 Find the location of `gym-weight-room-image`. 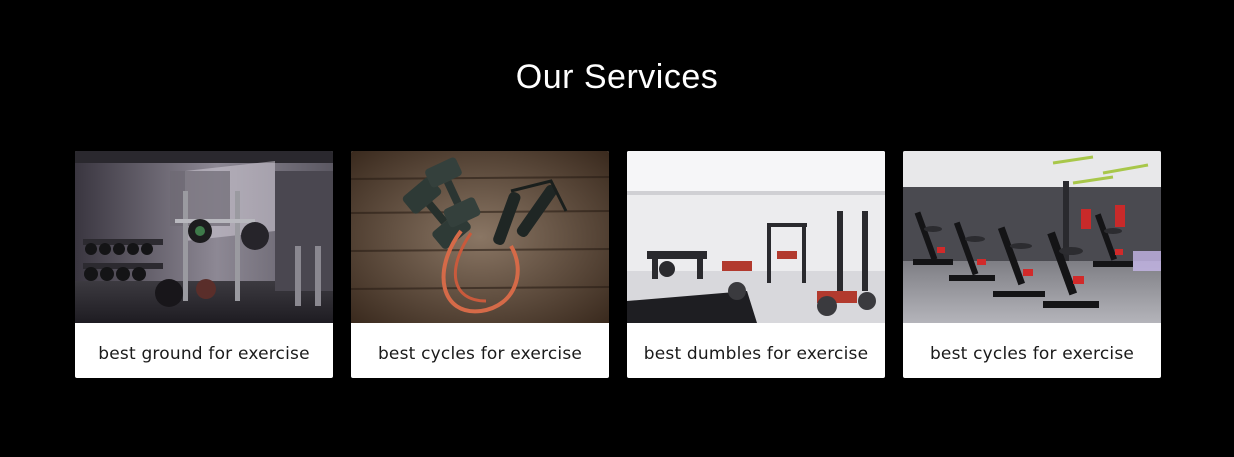

gym-weight-room-image is located at coordinates (204, 237).